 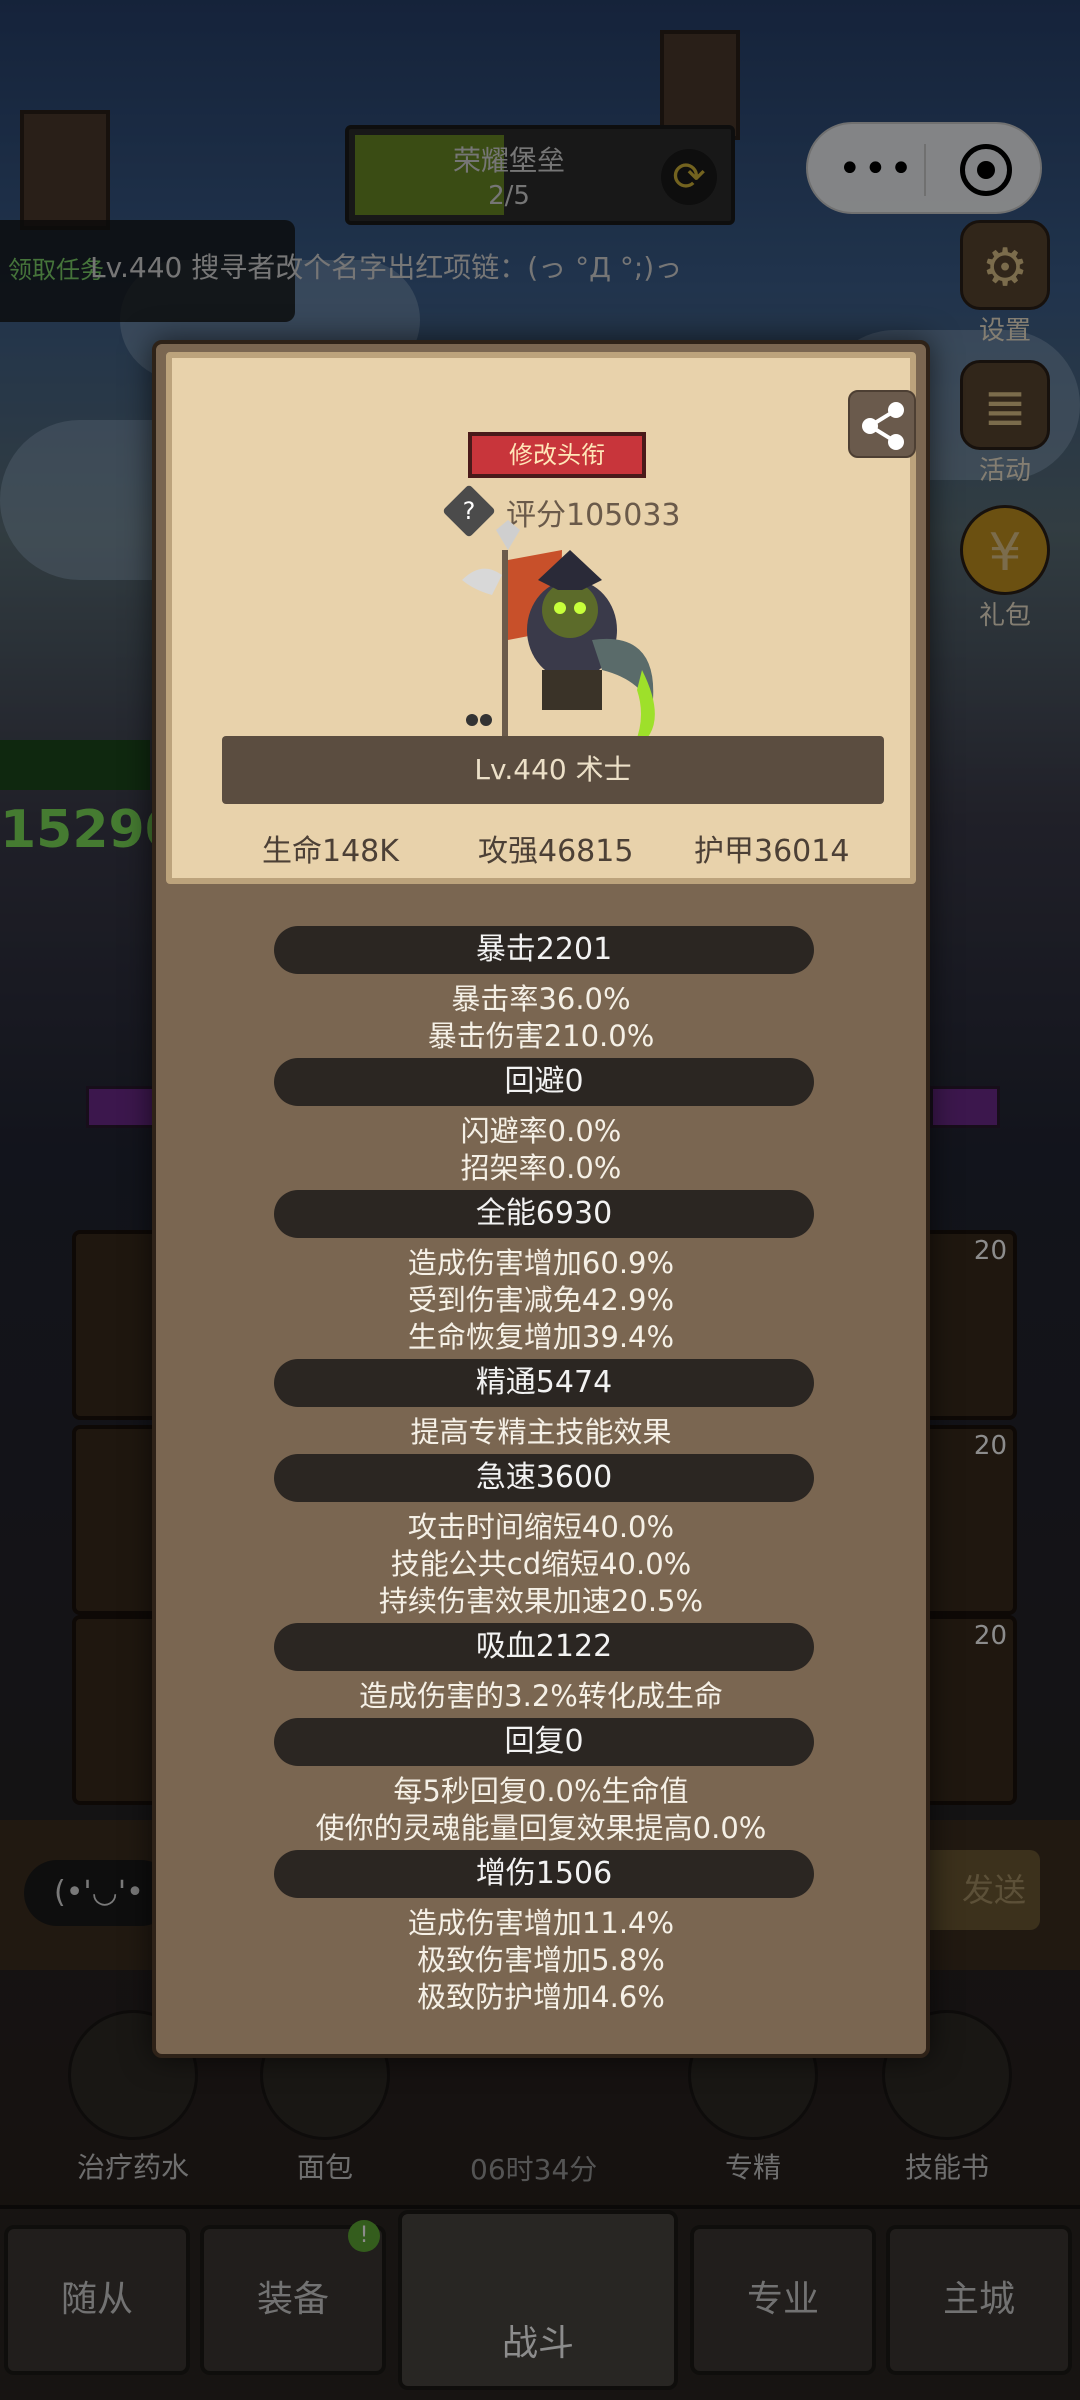 I want to click on stat-detail-line: 每5秒回复0.0%生命值, so click(x=541, y=1791).